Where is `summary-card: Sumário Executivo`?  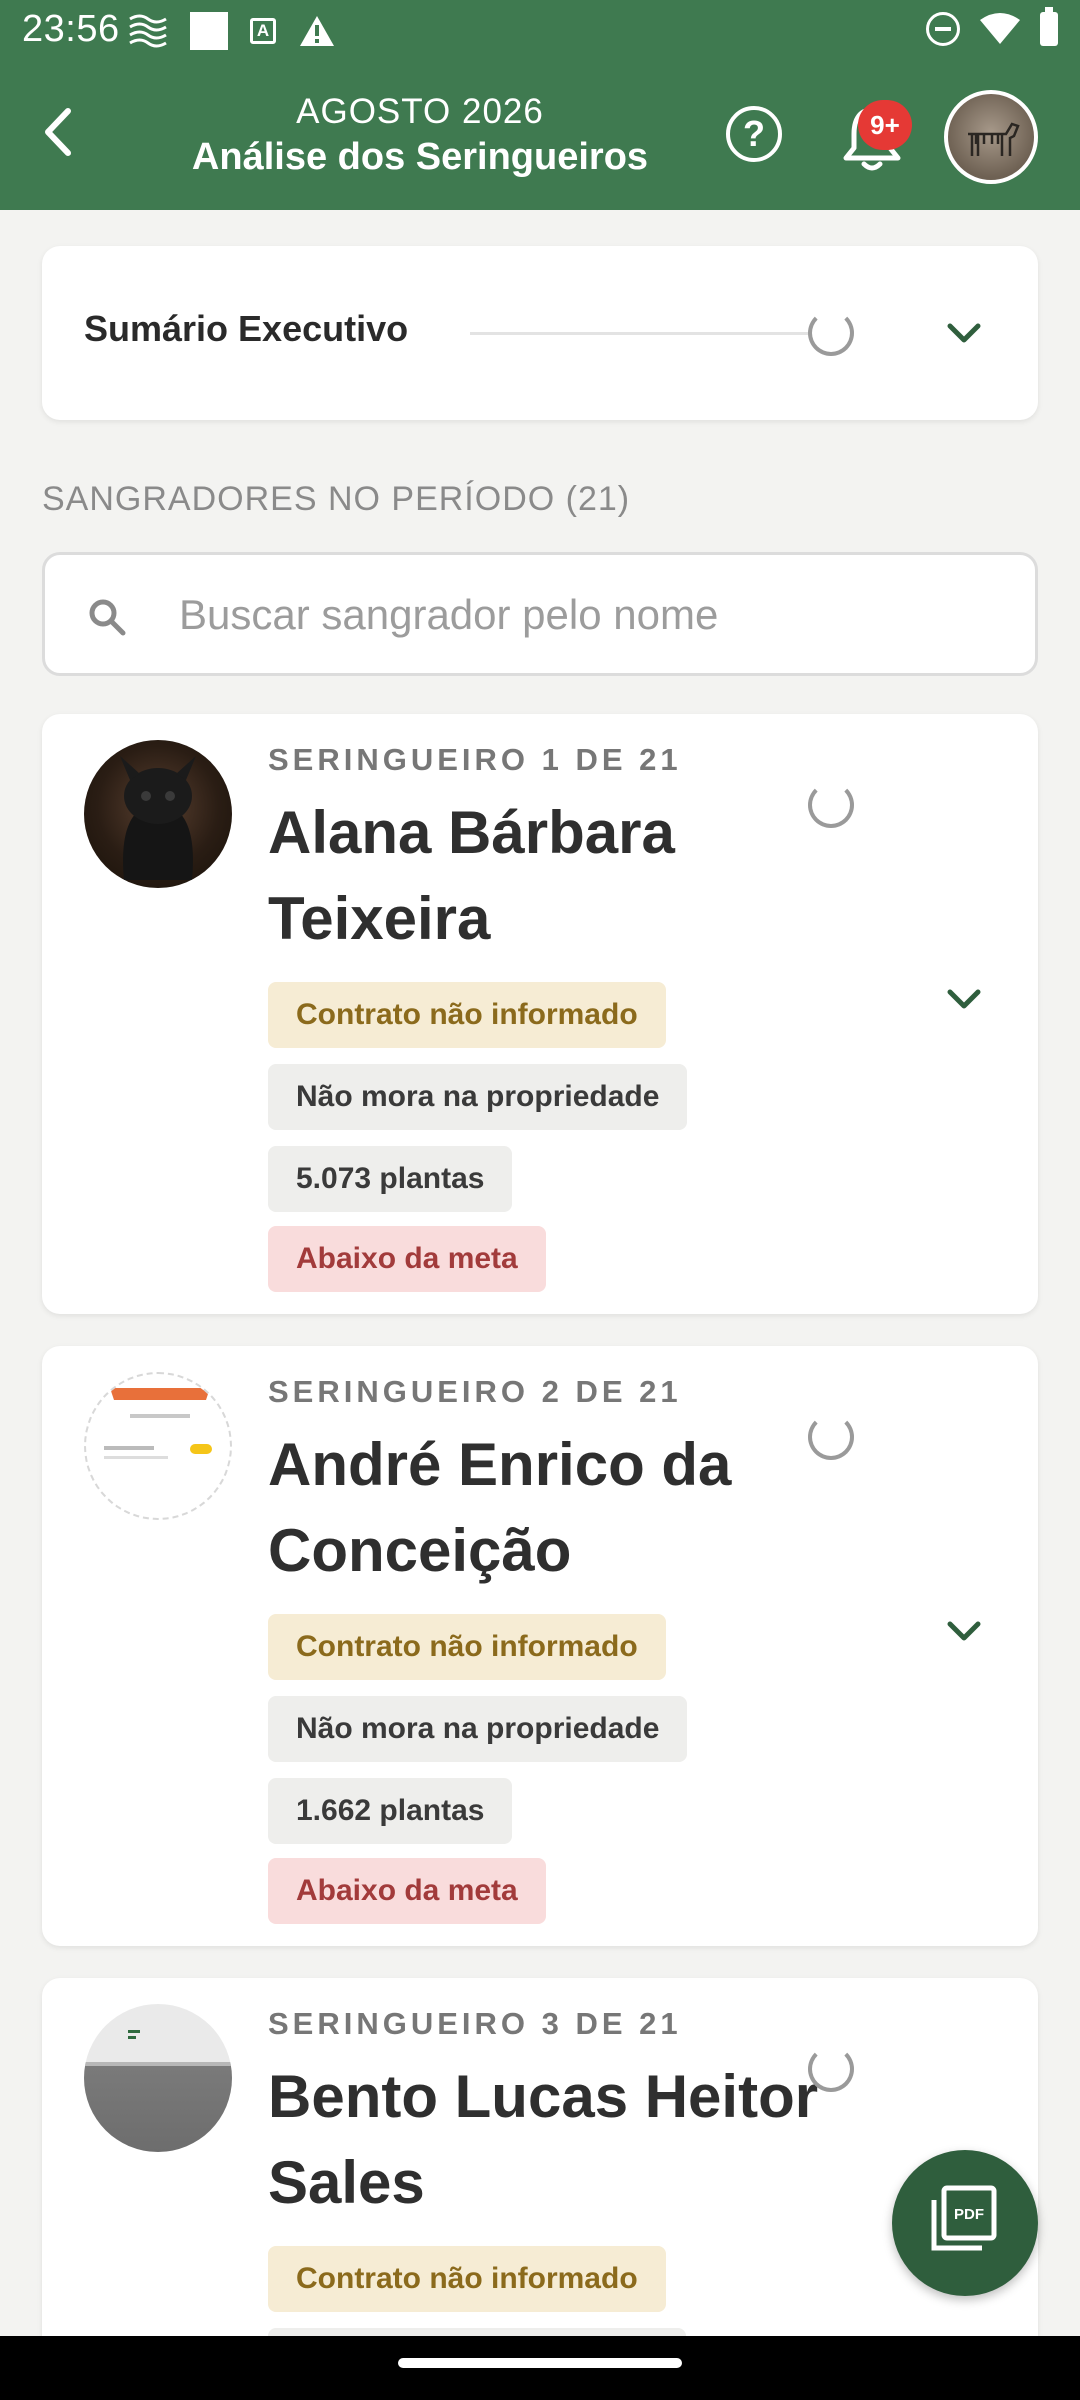 summary-card: Sumário Executivo is located at coordinates (540, 333).